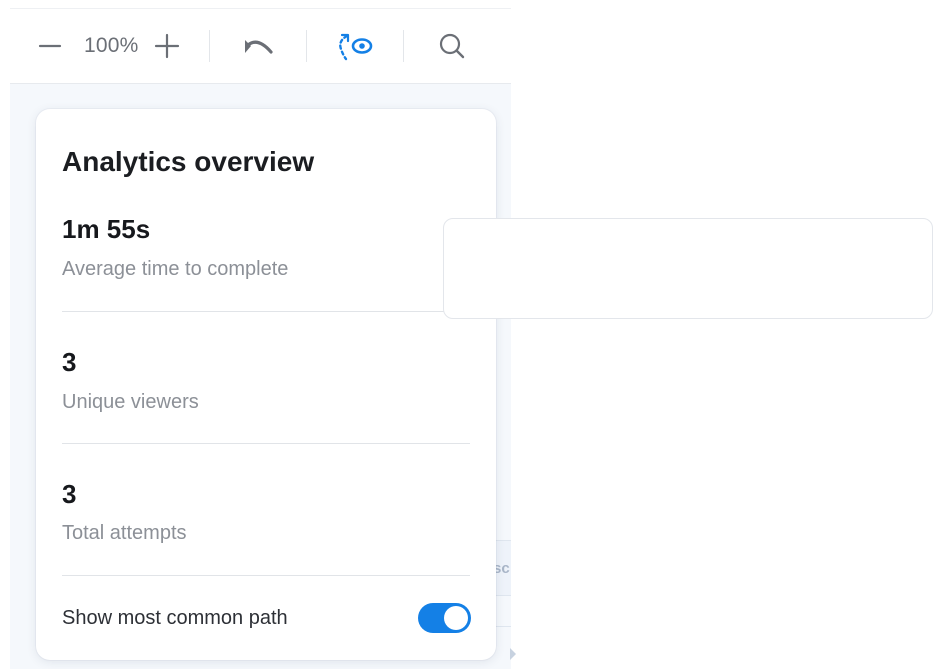 Image resolution: width=936 pixels, height=669 pixels. I want to click on stat-average-time-label: Average time to complete, so click(175, 269).